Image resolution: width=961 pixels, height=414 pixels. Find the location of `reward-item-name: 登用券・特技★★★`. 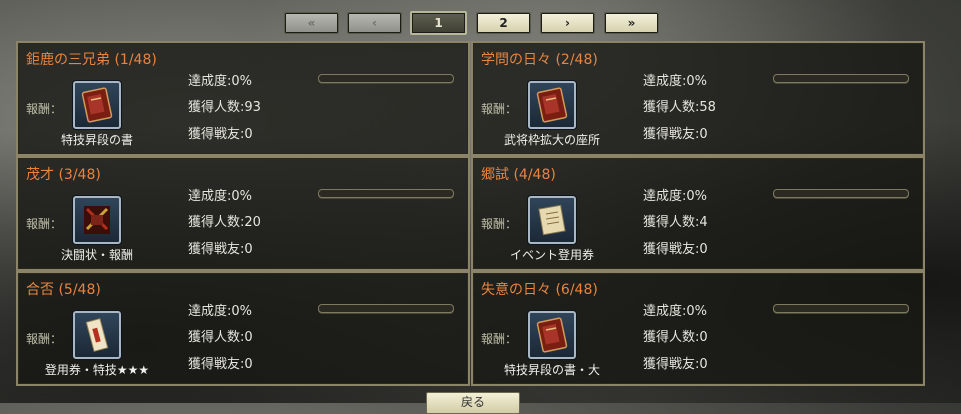

reward-item-name: 登用券・特技★★★ is located at coordinates (97, 370).